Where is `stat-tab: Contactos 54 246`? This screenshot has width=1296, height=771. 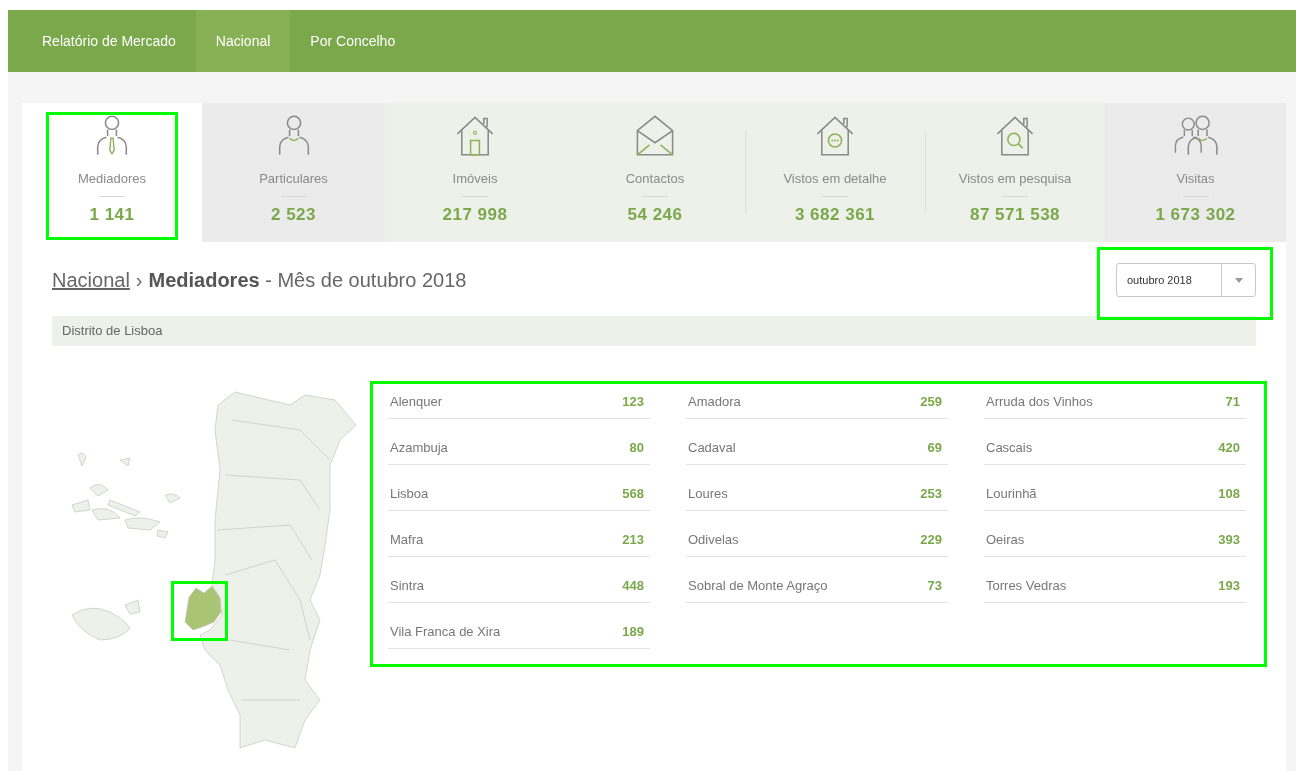
stat-tab: Contactos 54 246 is located at coordinates (655, 172).